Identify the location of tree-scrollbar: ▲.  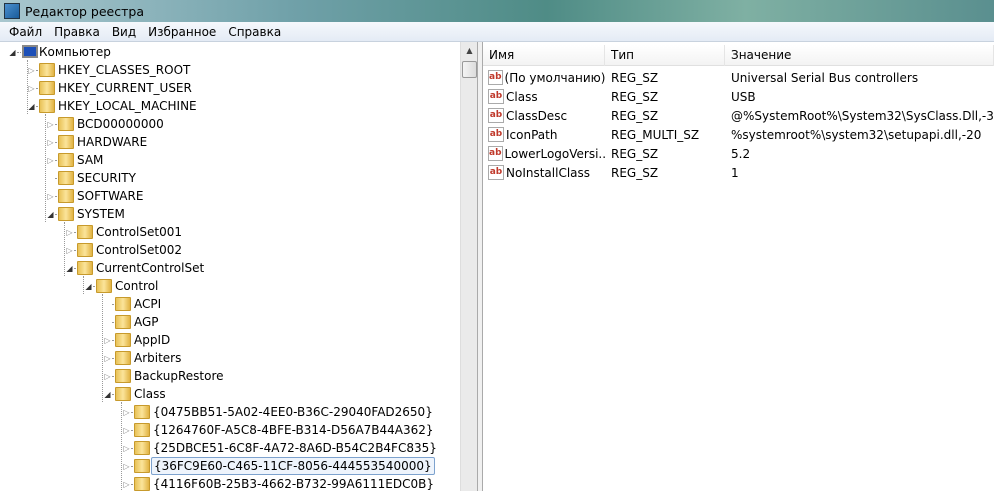
(468, 266).